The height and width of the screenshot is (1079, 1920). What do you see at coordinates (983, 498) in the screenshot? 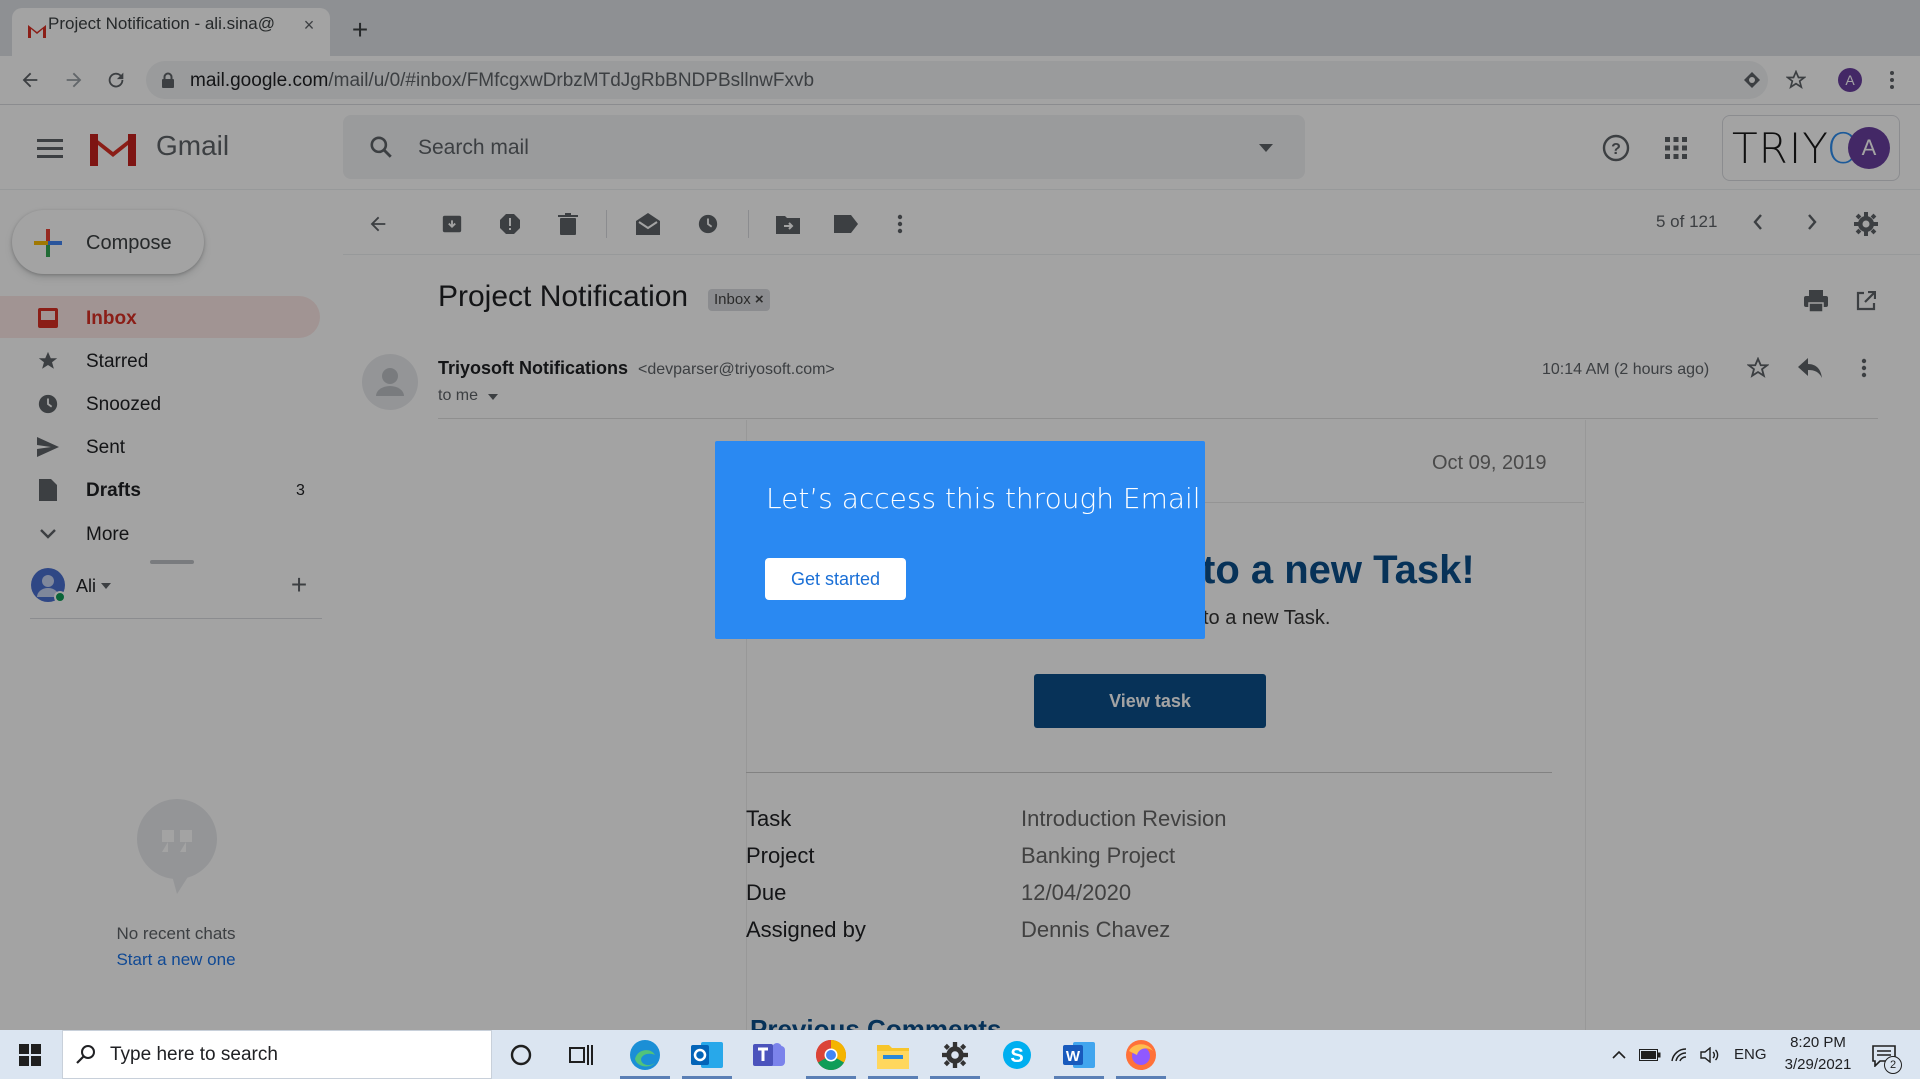
I see `modal-title: Let’s access this through Email` at bounding box center [983, 498].